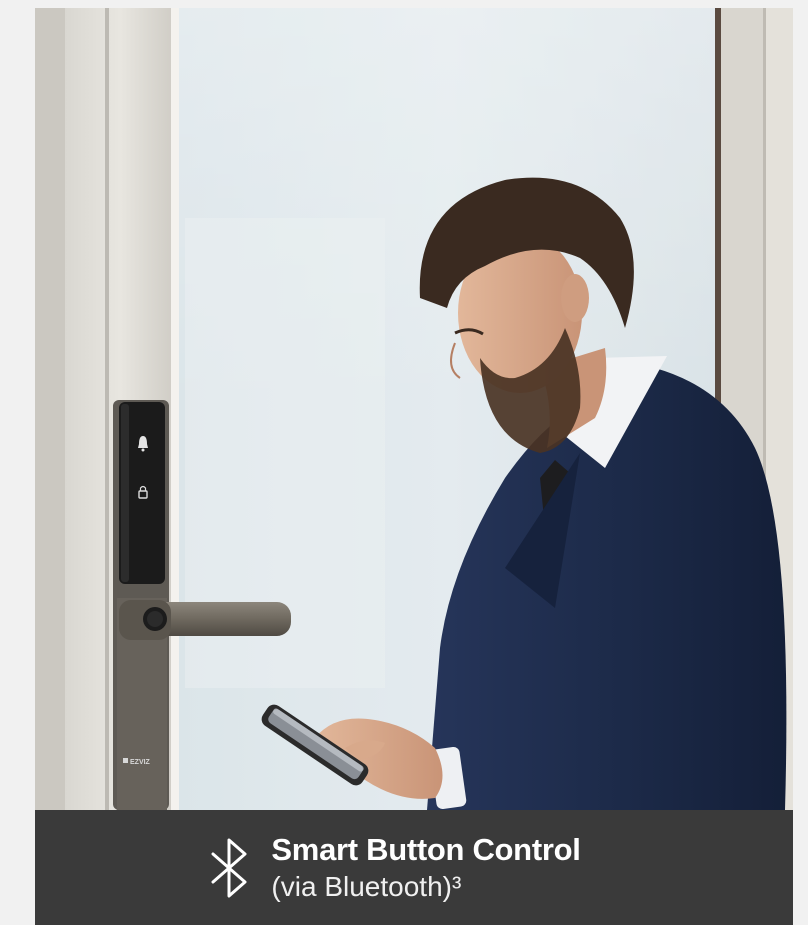  Describe the element at coordinates (426, 849) in the screenshot. I see `caption-title: Smart Button Control` at that location.